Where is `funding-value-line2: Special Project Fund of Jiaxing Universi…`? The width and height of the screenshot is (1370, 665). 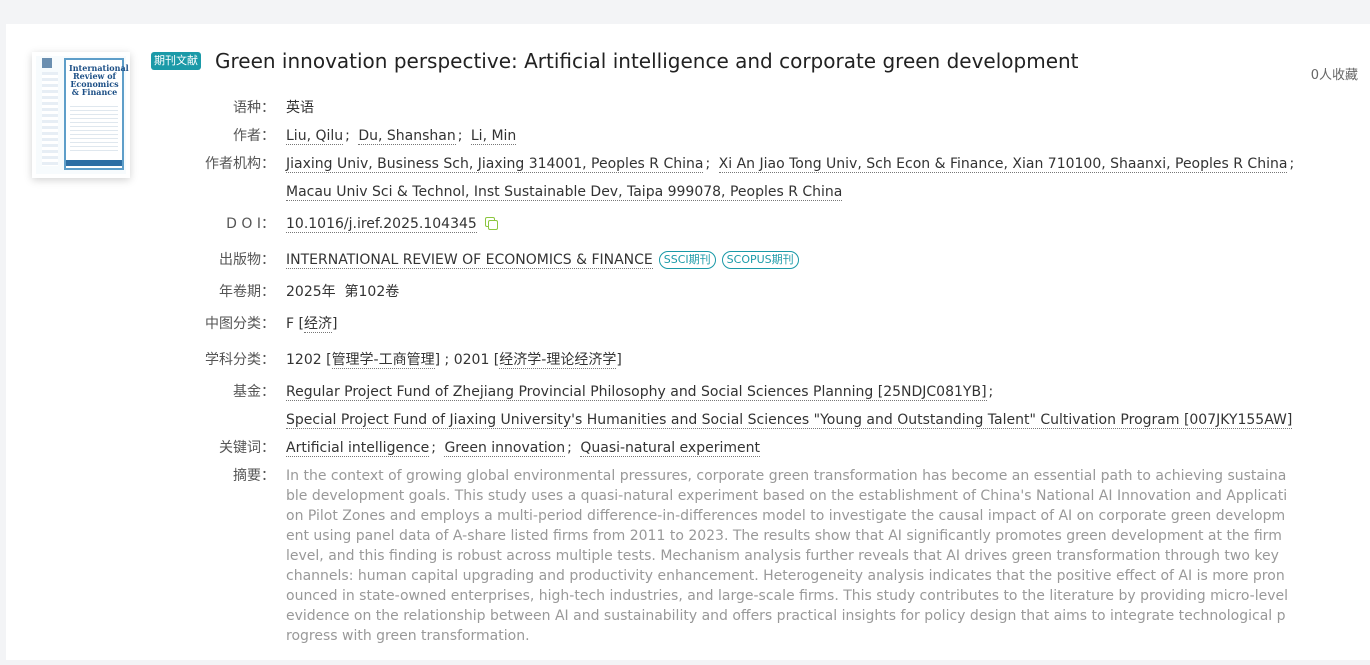
funding-value-line2: Special Project Fund of Jiaxing Universi… is located at coordinates (789, 420).